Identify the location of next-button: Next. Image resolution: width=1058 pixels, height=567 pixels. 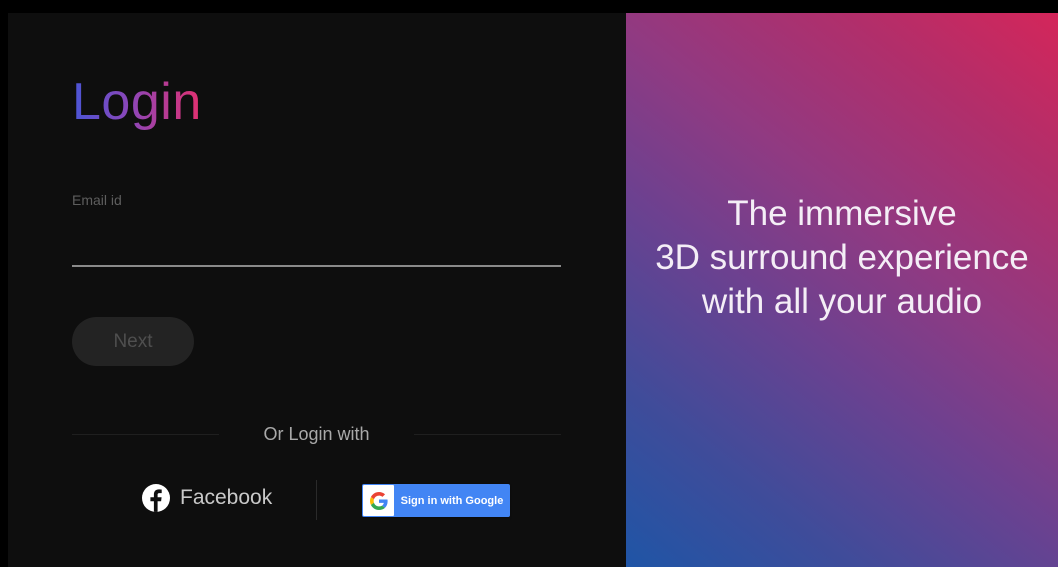
(133, 341).